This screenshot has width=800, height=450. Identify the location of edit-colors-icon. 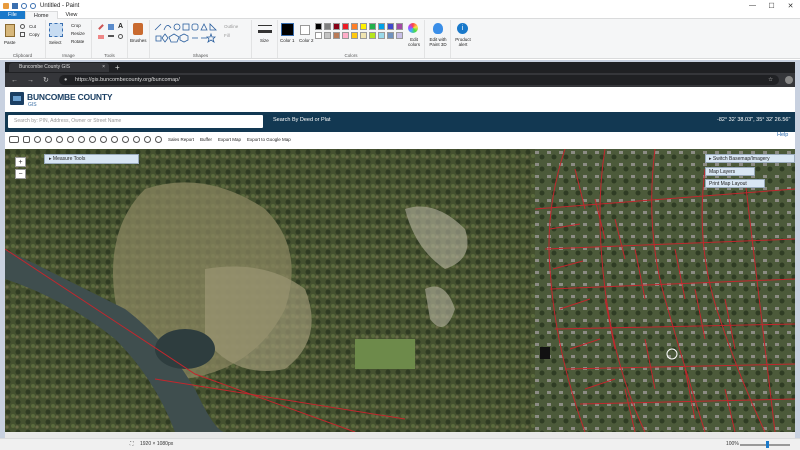
(413, 28).